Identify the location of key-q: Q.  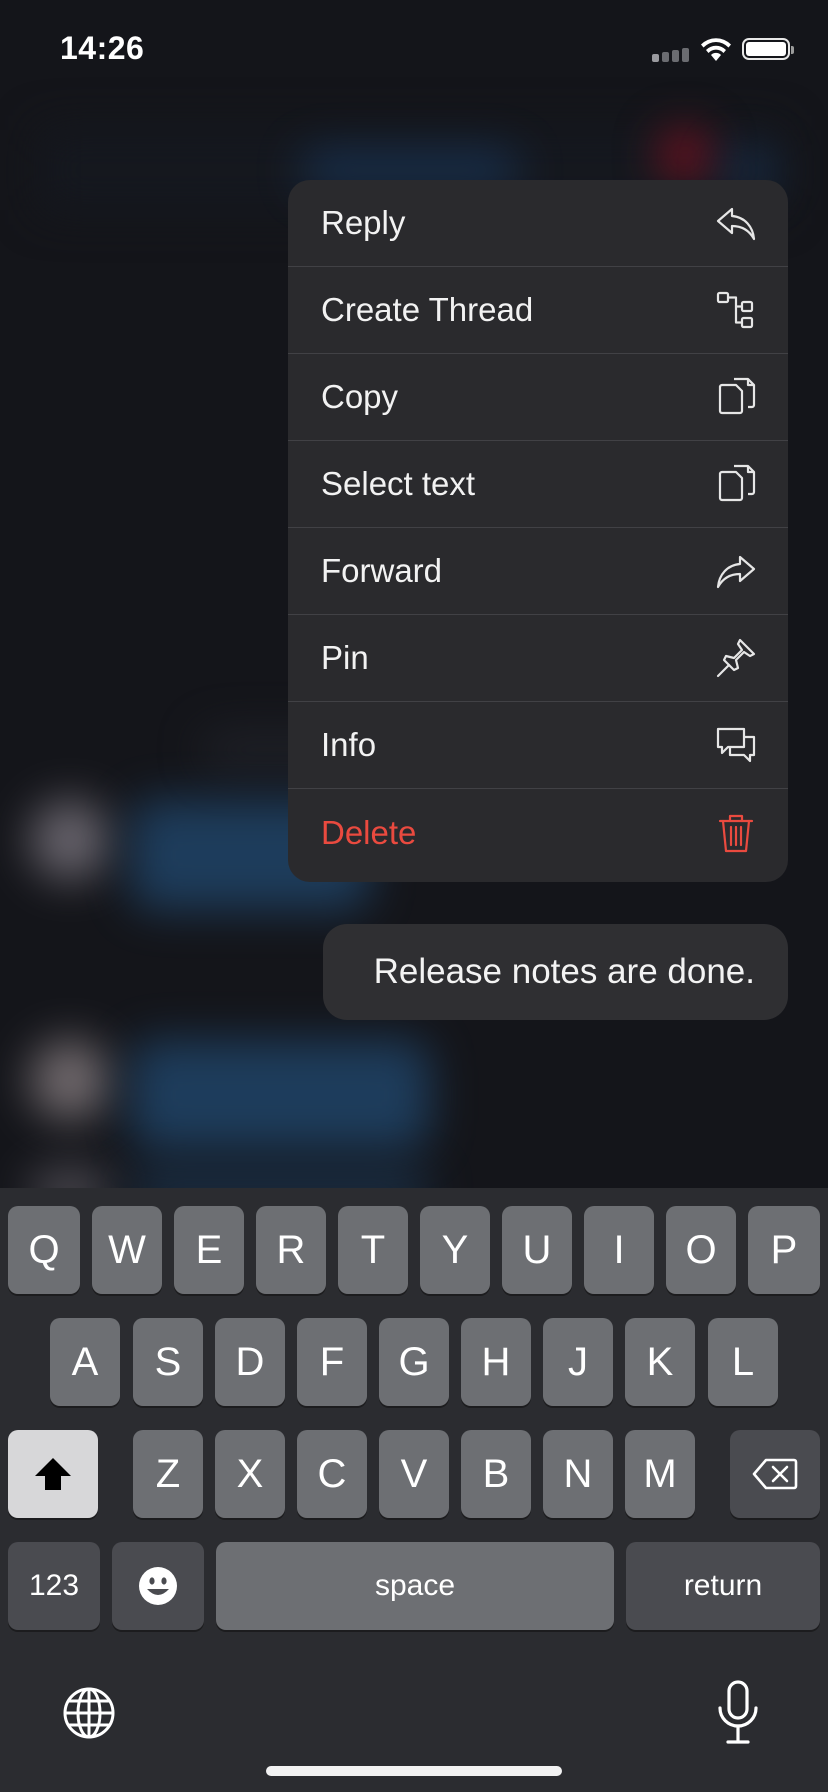
(44, 1250).